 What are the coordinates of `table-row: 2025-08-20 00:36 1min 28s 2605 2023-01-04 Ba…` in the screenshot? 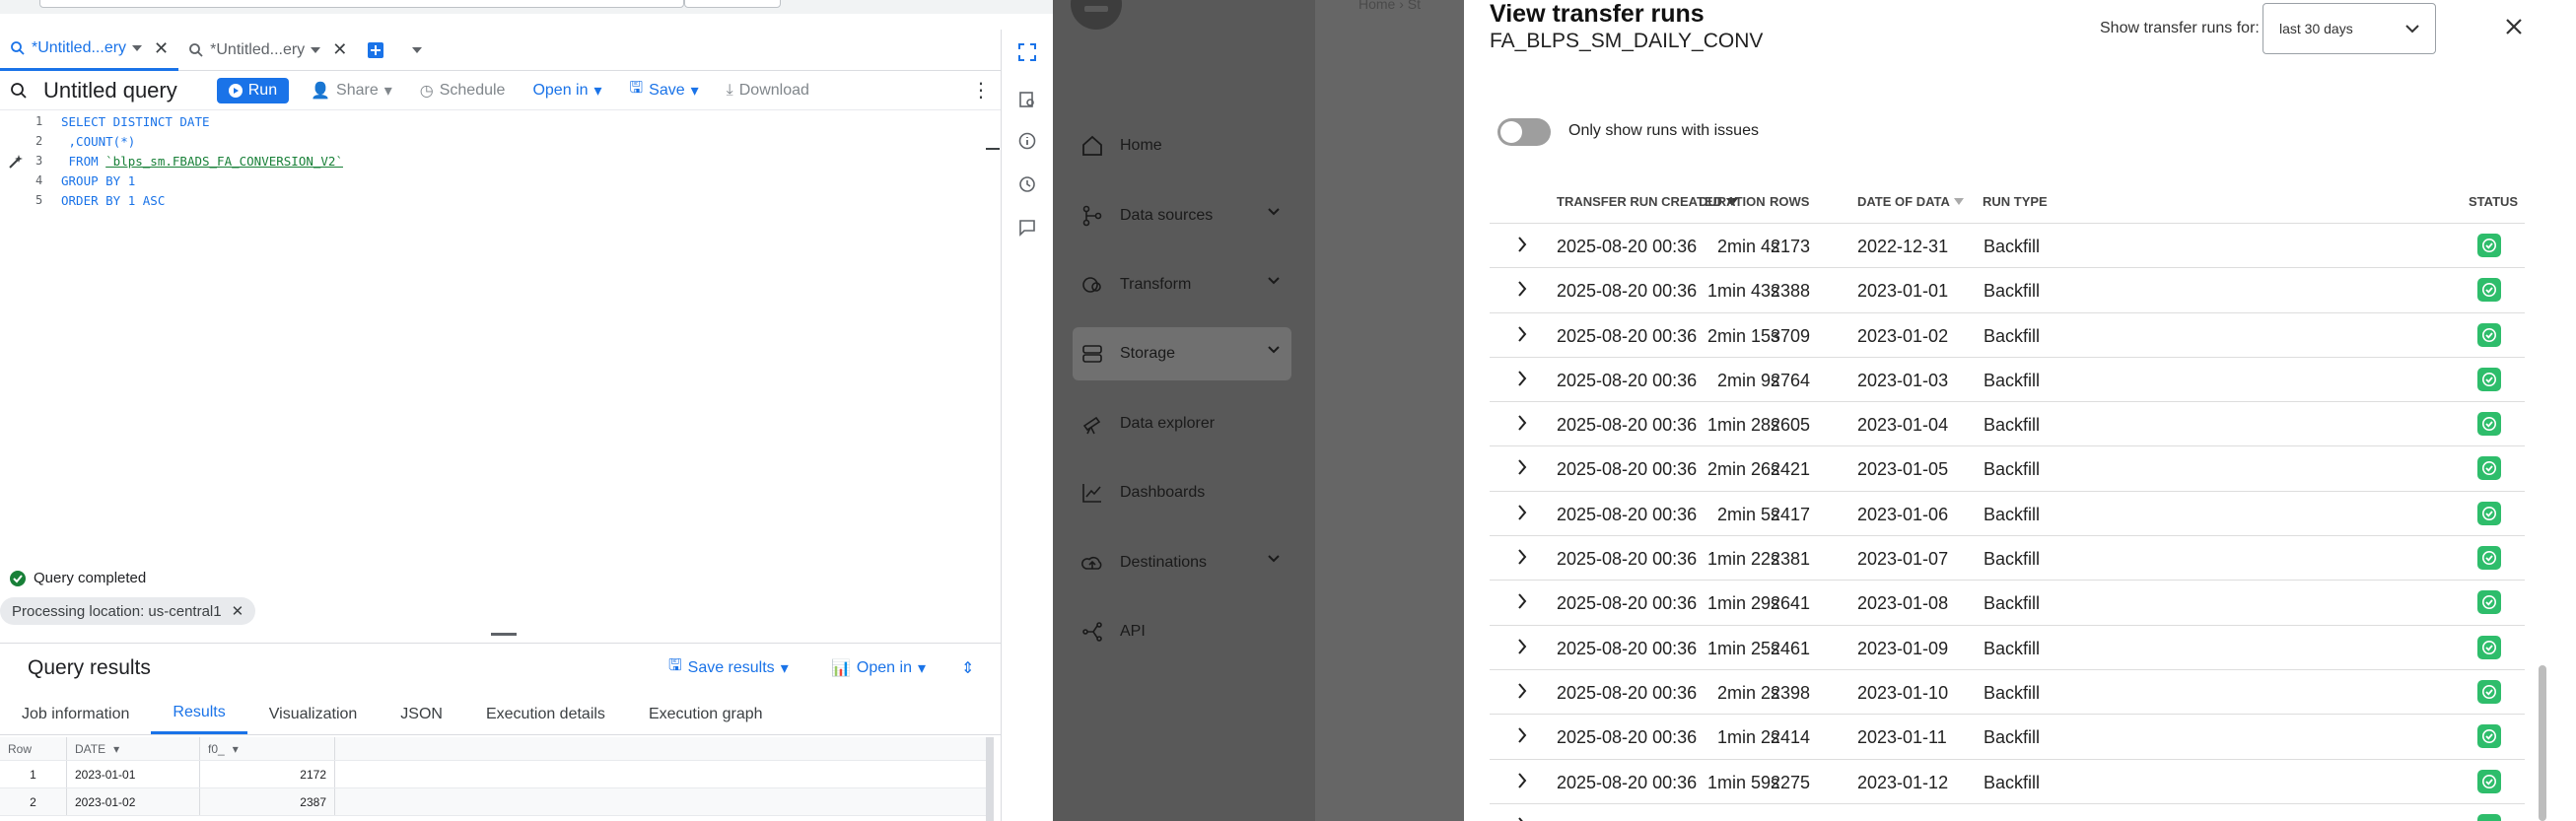 It's located at (2008, 424).